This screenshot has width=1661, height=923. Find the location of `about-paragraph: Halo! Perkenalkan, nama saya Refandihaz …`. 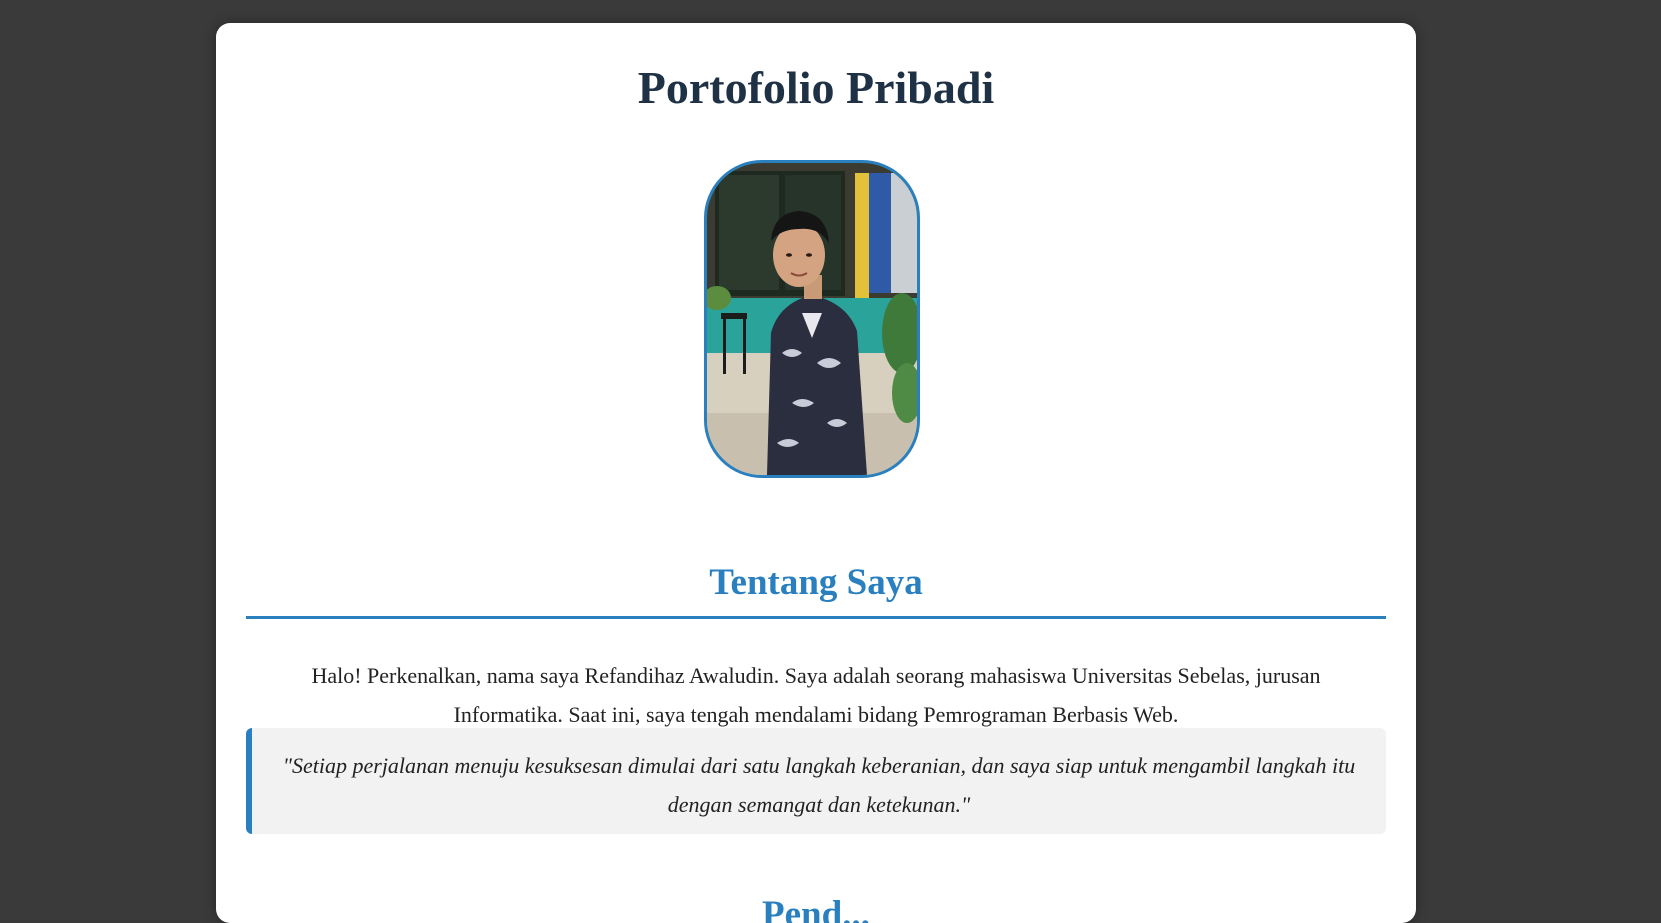

about-paragraph: Halo! Perkenalkan, nama saya Refandihaz … is located at coordinates (816, 695).